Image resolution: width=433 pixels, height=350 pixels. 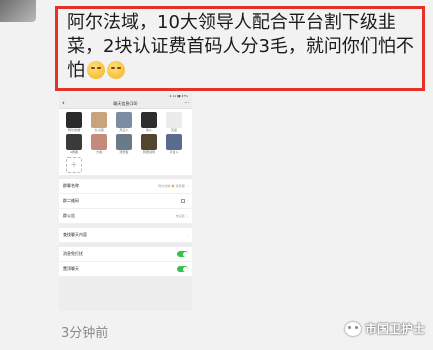 What do you see at coordinates (124, 152) in the screenshot?
I see `member-name: 张老板` at bounding box center [124, 152].